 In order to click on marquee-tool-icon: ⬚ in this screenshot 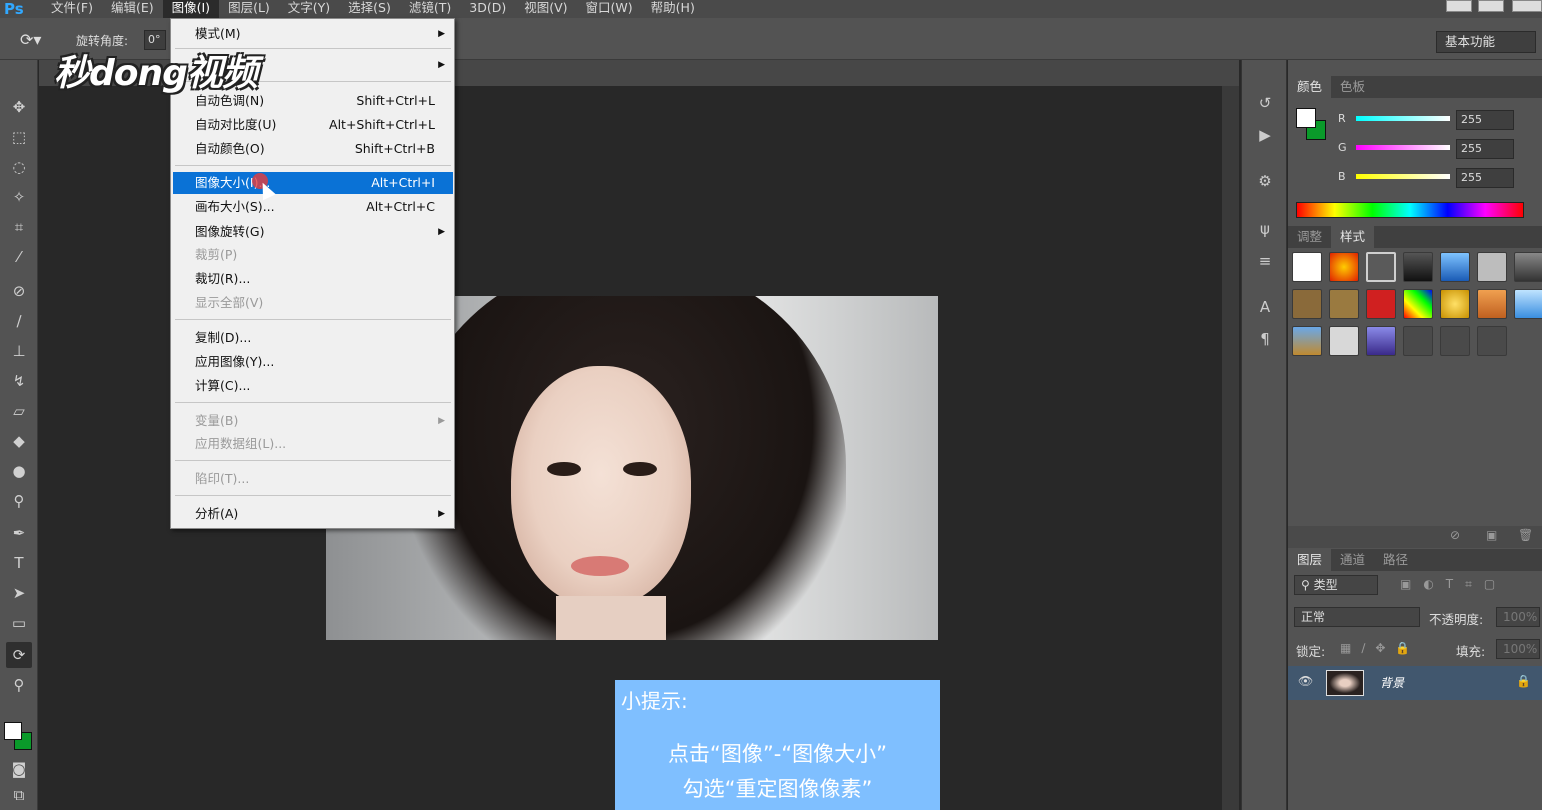, I will do `click(19, 137)`.